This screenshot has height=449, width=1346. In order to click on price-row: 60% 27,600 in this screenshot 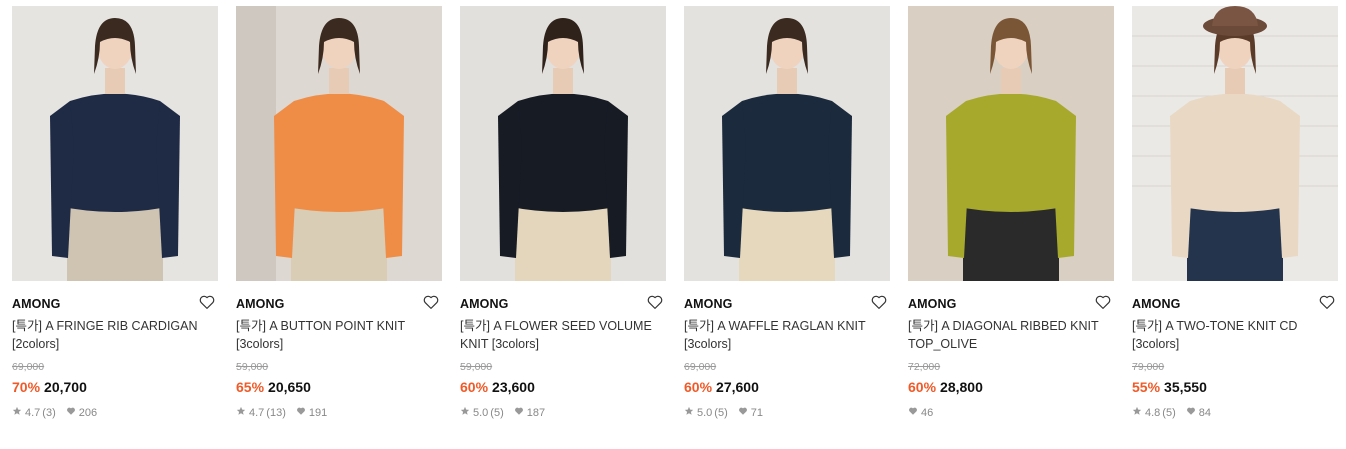, I will do `click(787, 387)`.